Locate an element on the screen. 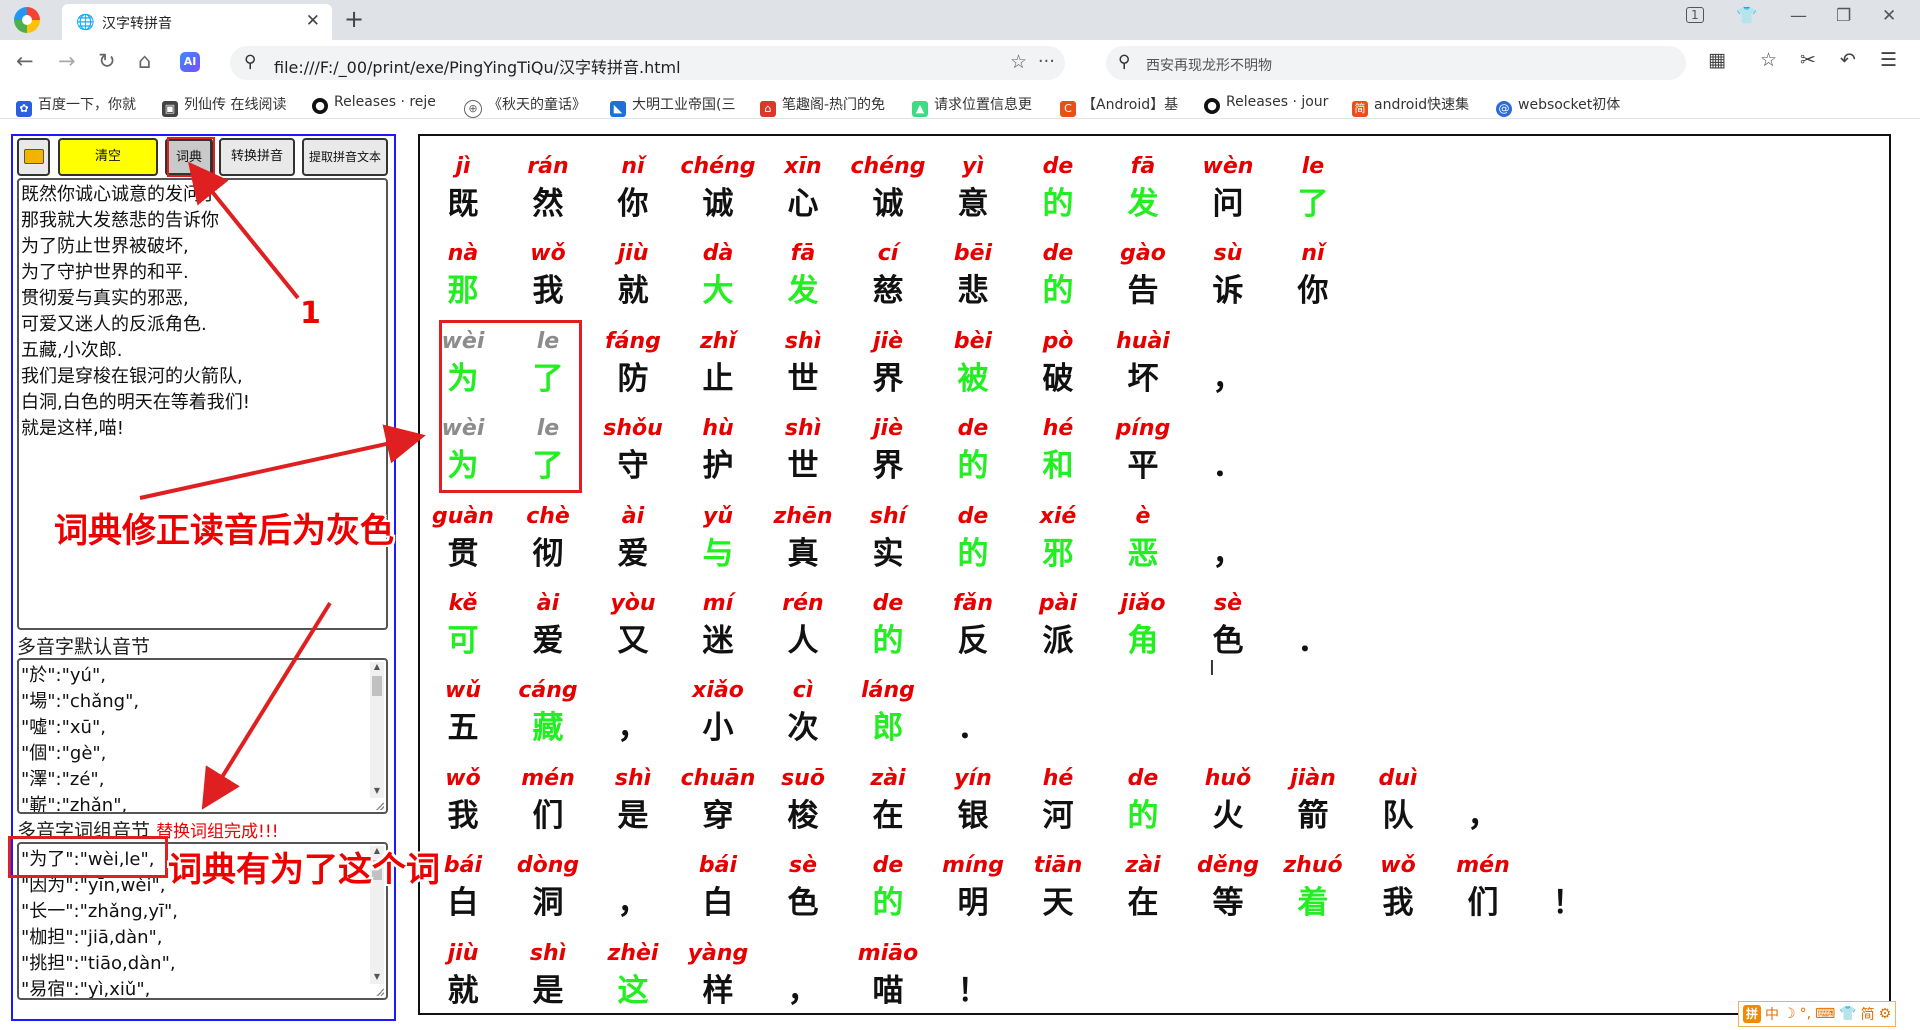  clear-button: 清空 is located at coordinates (108, 157).